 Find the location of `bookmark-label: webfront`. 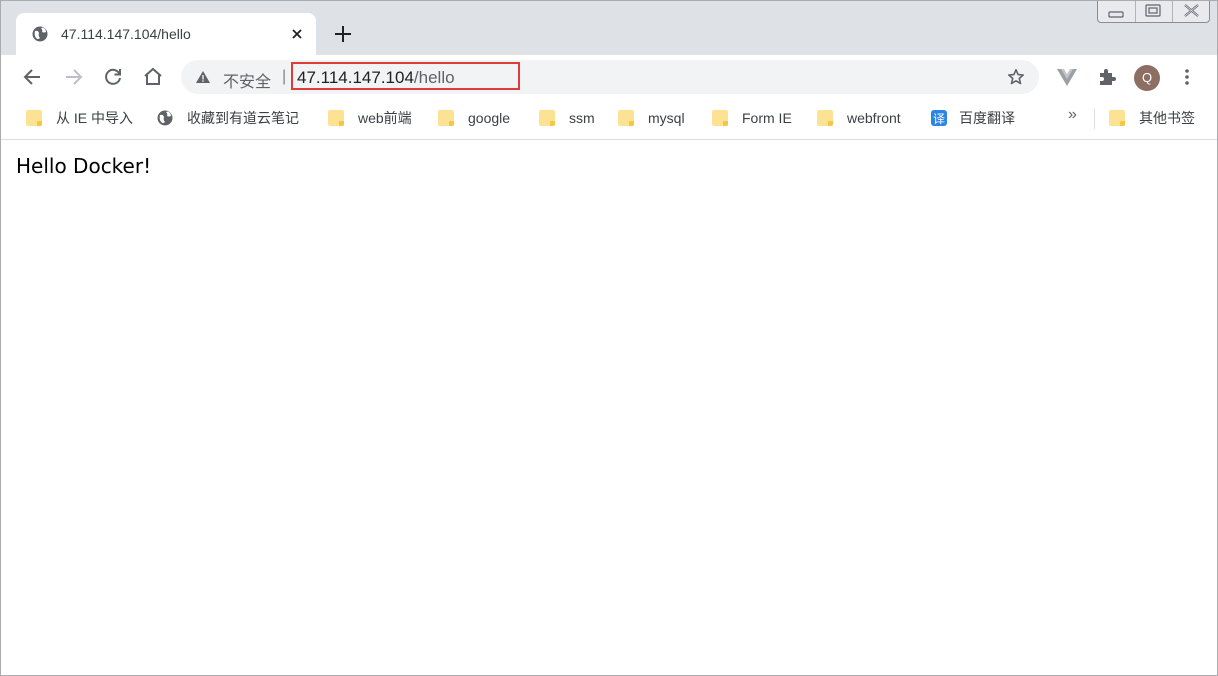

bookmark-label: webfront is located at coordinates (874, 118).